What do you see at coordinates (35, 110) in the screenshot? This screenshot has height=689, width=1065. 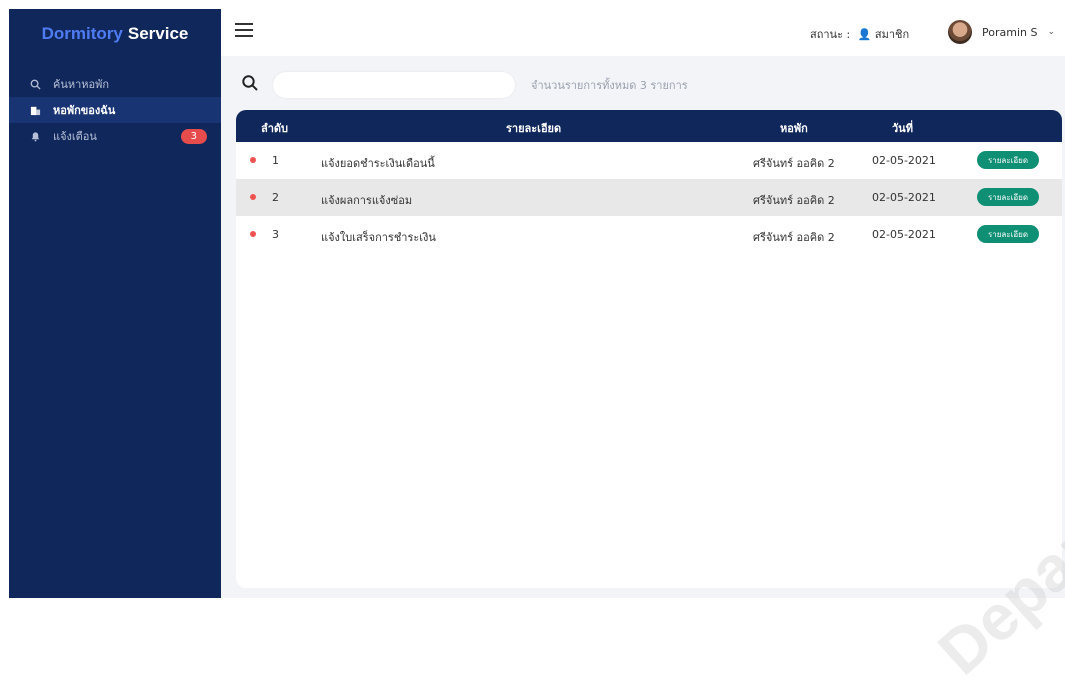 I see `building-icon` at bounding box center [35, 110].